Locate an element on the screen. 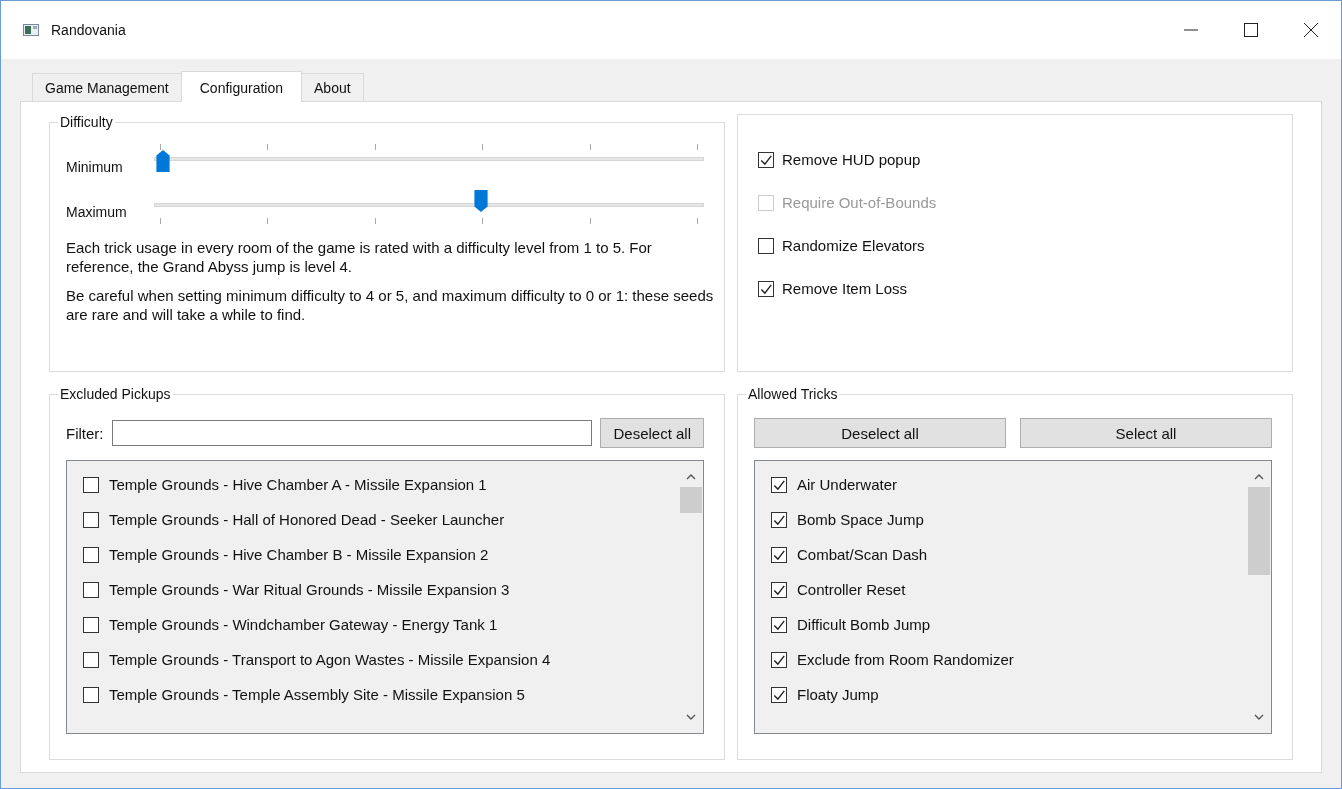  description-text: Be careful when setting minimum difficulty to 4 or 5, and maximum difficulty to 0 or 1: these seeds are rare and will take a while to find. is located at coordinates (390, 305).